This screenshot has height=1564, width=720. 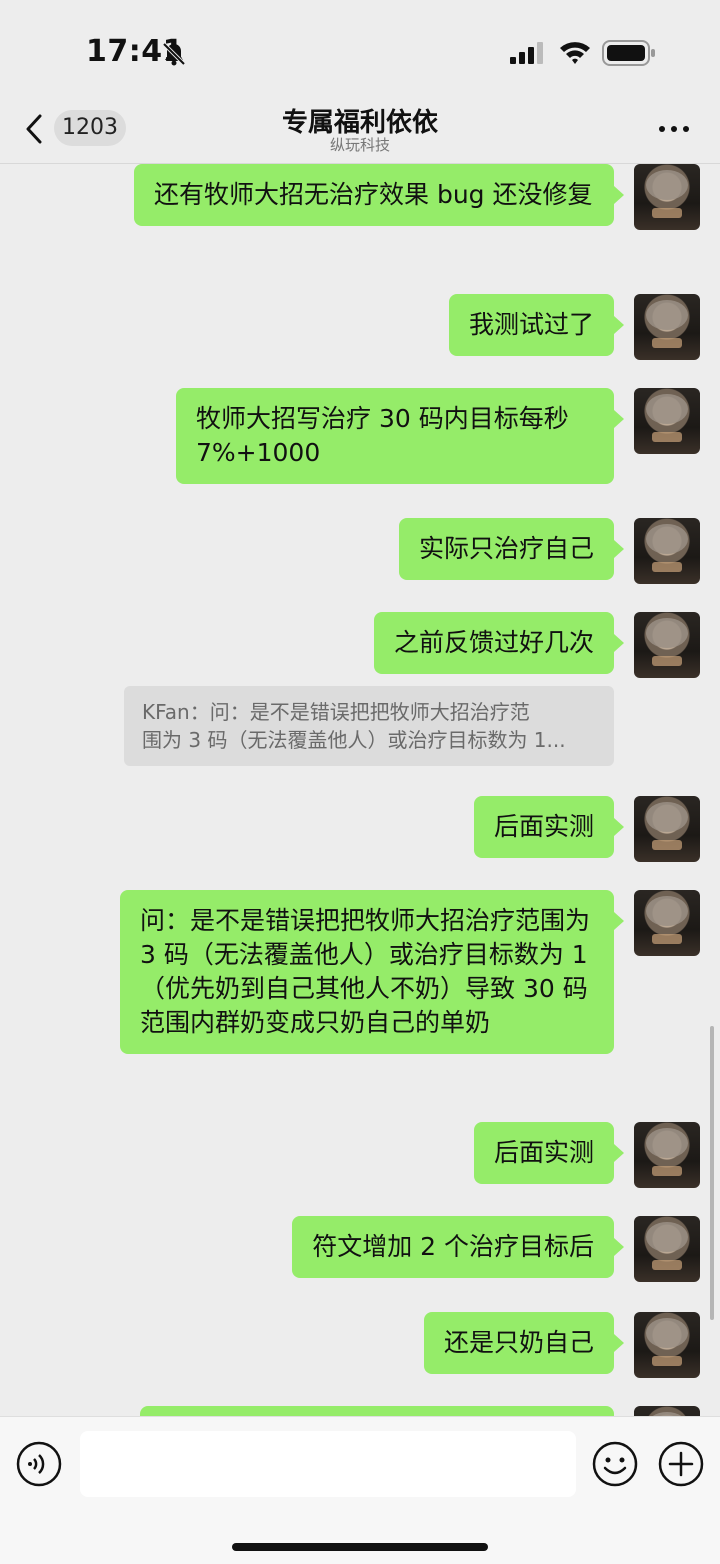 What do you see at coordinates (712, 1173) in the screenshot?
I see `scrollbar` at bounding box center [712, 1173].